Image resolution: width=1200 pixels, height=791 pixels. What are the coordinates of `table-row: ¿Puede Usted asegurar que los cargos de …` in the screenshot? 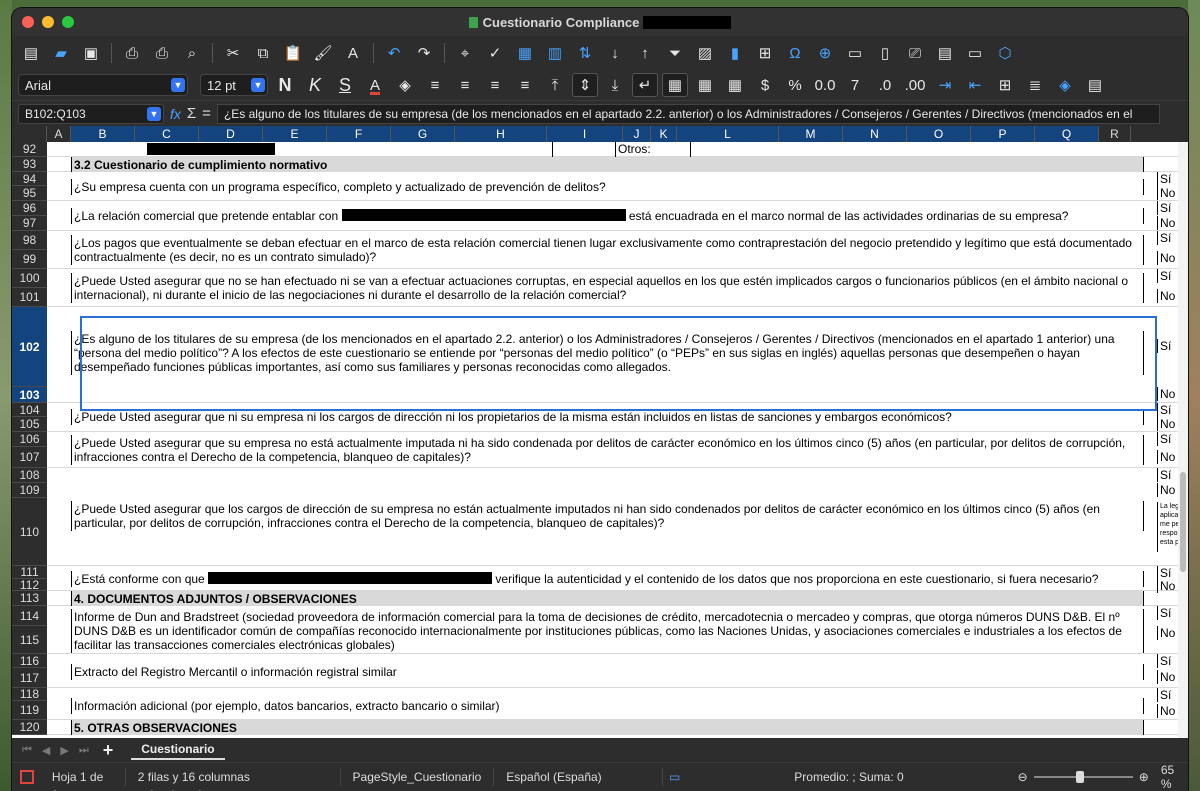 It's located at (617, 517).